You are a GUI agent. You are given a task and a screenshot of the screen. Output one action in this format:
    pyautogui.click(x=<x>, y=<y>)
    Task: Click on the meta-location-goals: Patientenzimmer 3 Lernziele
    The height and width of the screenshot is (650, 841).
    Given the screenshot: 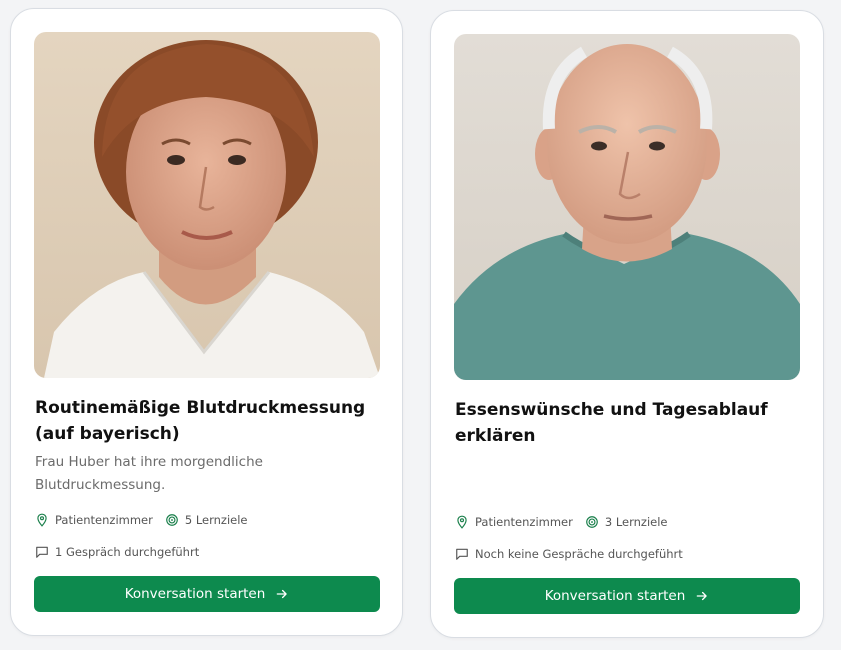 What is the action you would take?
    pyautogui.click(x=561, y=522)
    